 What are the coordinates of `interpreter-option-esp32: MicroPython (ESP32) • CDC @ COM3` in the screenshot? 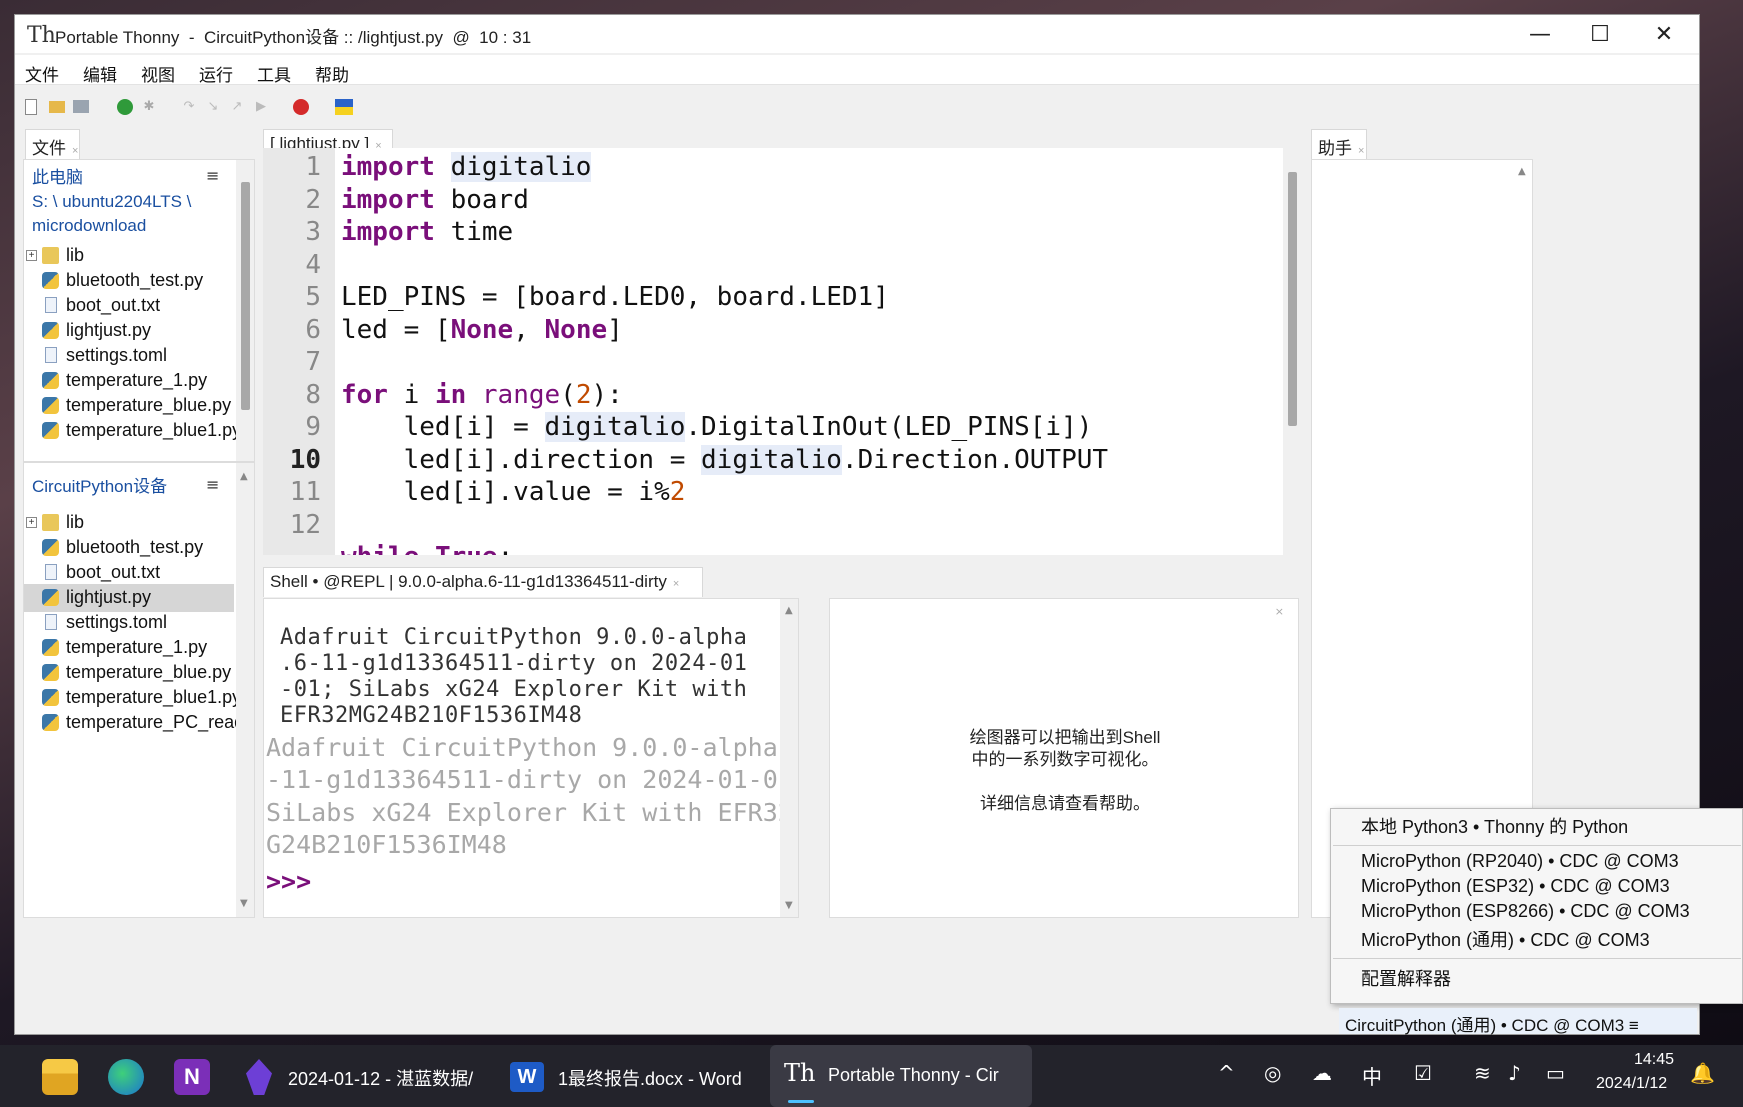 It's located at (1515, 886).